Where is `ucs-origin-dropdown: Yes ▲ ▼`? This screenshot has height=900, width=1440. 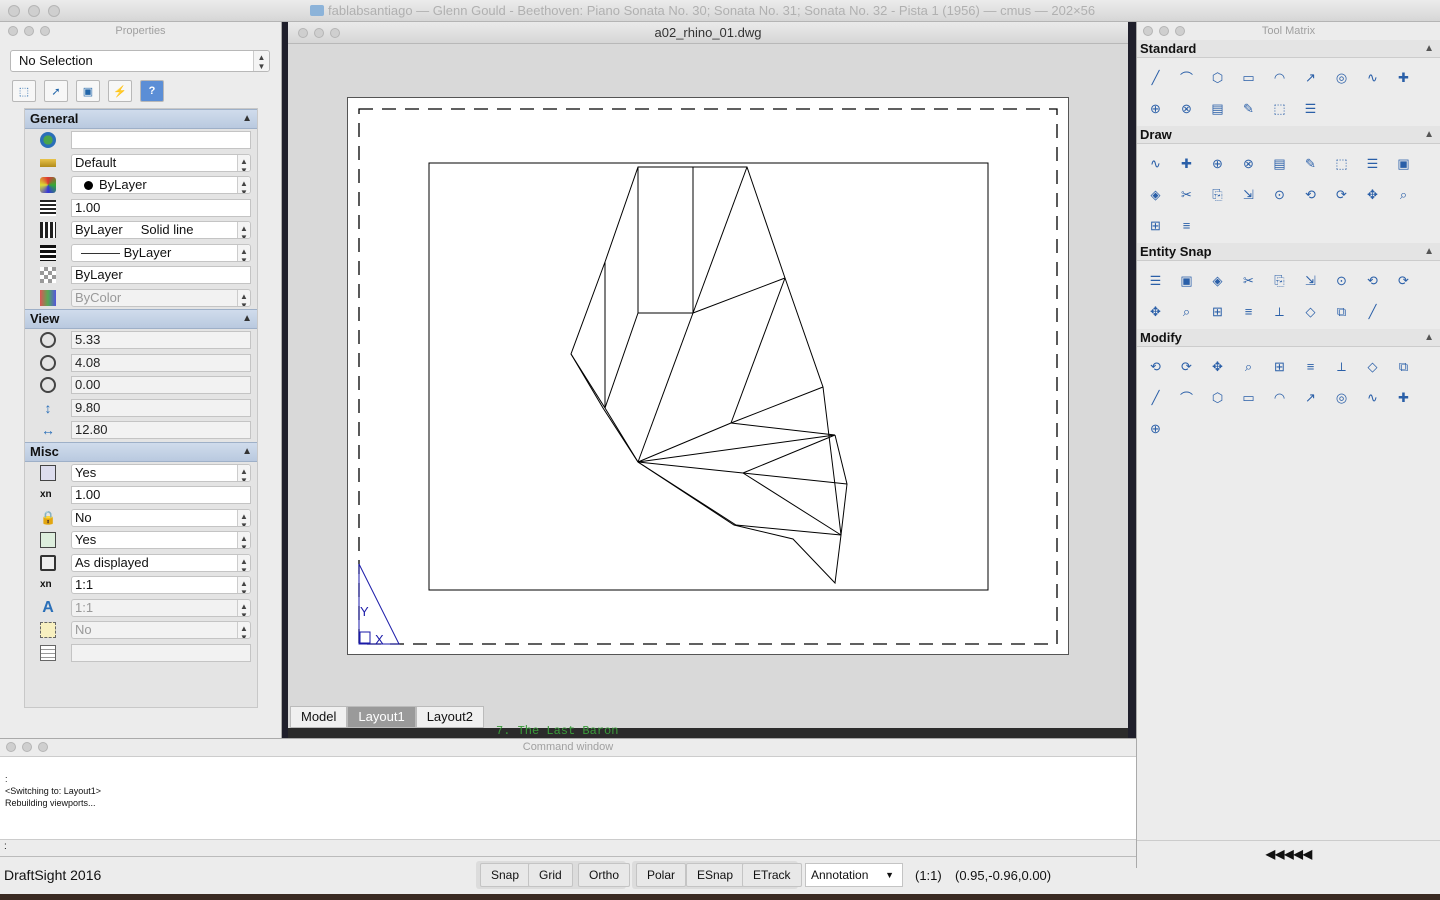
ucs-origin-dropdown: Yes ▲ ▼ is located at coordinates (161, 540).